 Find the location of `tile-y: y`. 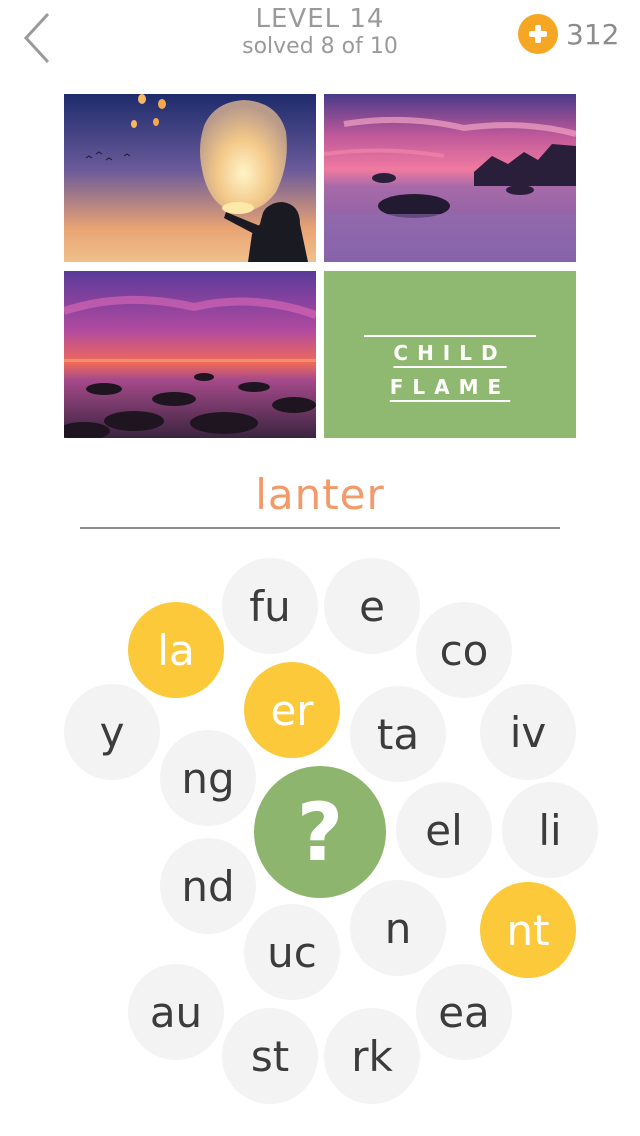

tile-y: y is located at coordinates (112, 732).